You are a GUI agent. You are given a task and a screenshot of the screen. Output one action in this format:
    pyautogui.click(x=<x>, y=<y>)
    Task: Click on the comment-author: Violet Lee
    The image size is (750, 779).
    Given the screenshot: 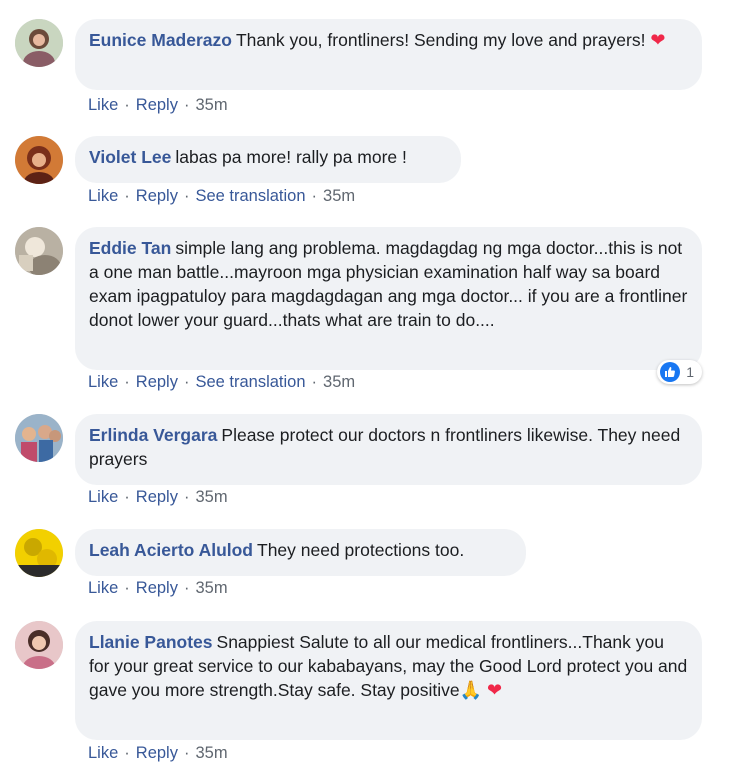 What is the action you would take?
    pyautogui.click(x=130, y=157)
    